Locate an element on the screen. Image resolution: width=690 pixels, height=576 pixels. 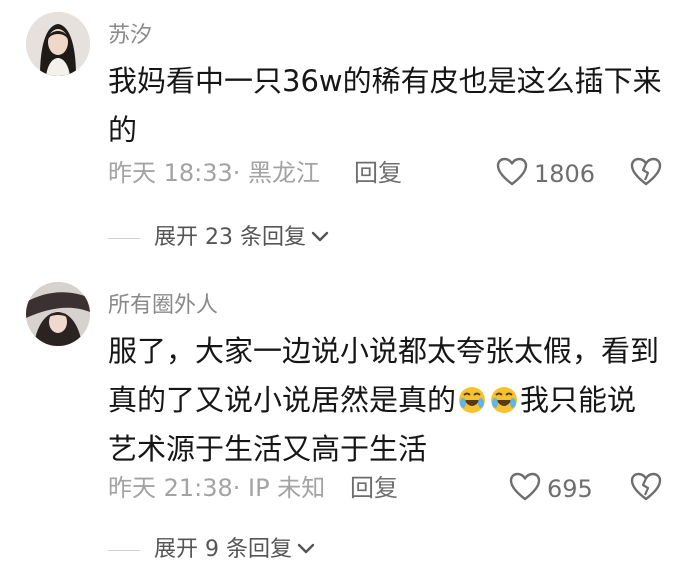
timestamp: 昨天 21:38 is located at coordinates (170, 488).